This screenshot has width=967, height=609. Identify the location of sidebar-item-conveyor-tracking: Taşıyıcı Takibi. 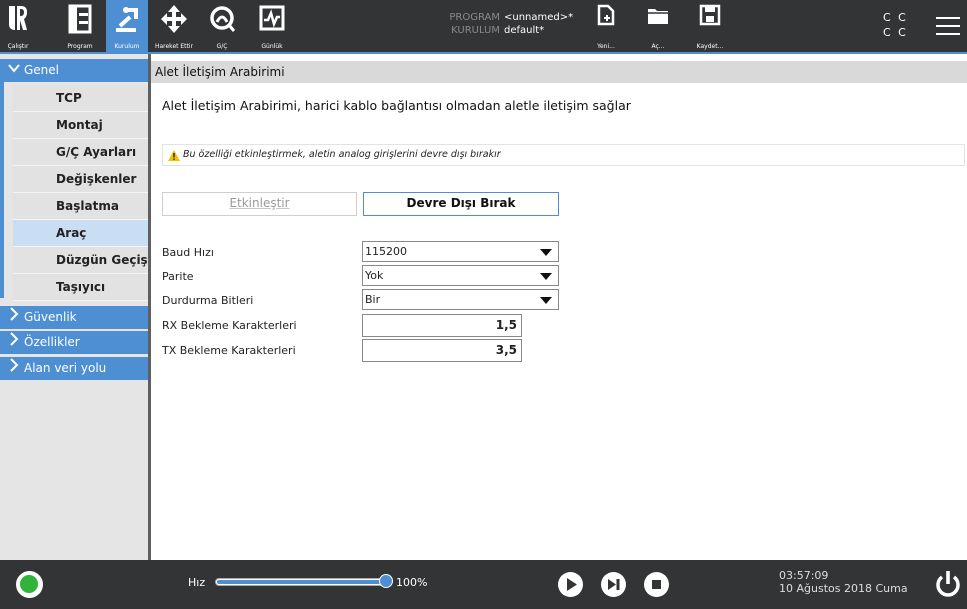
(80, 297).